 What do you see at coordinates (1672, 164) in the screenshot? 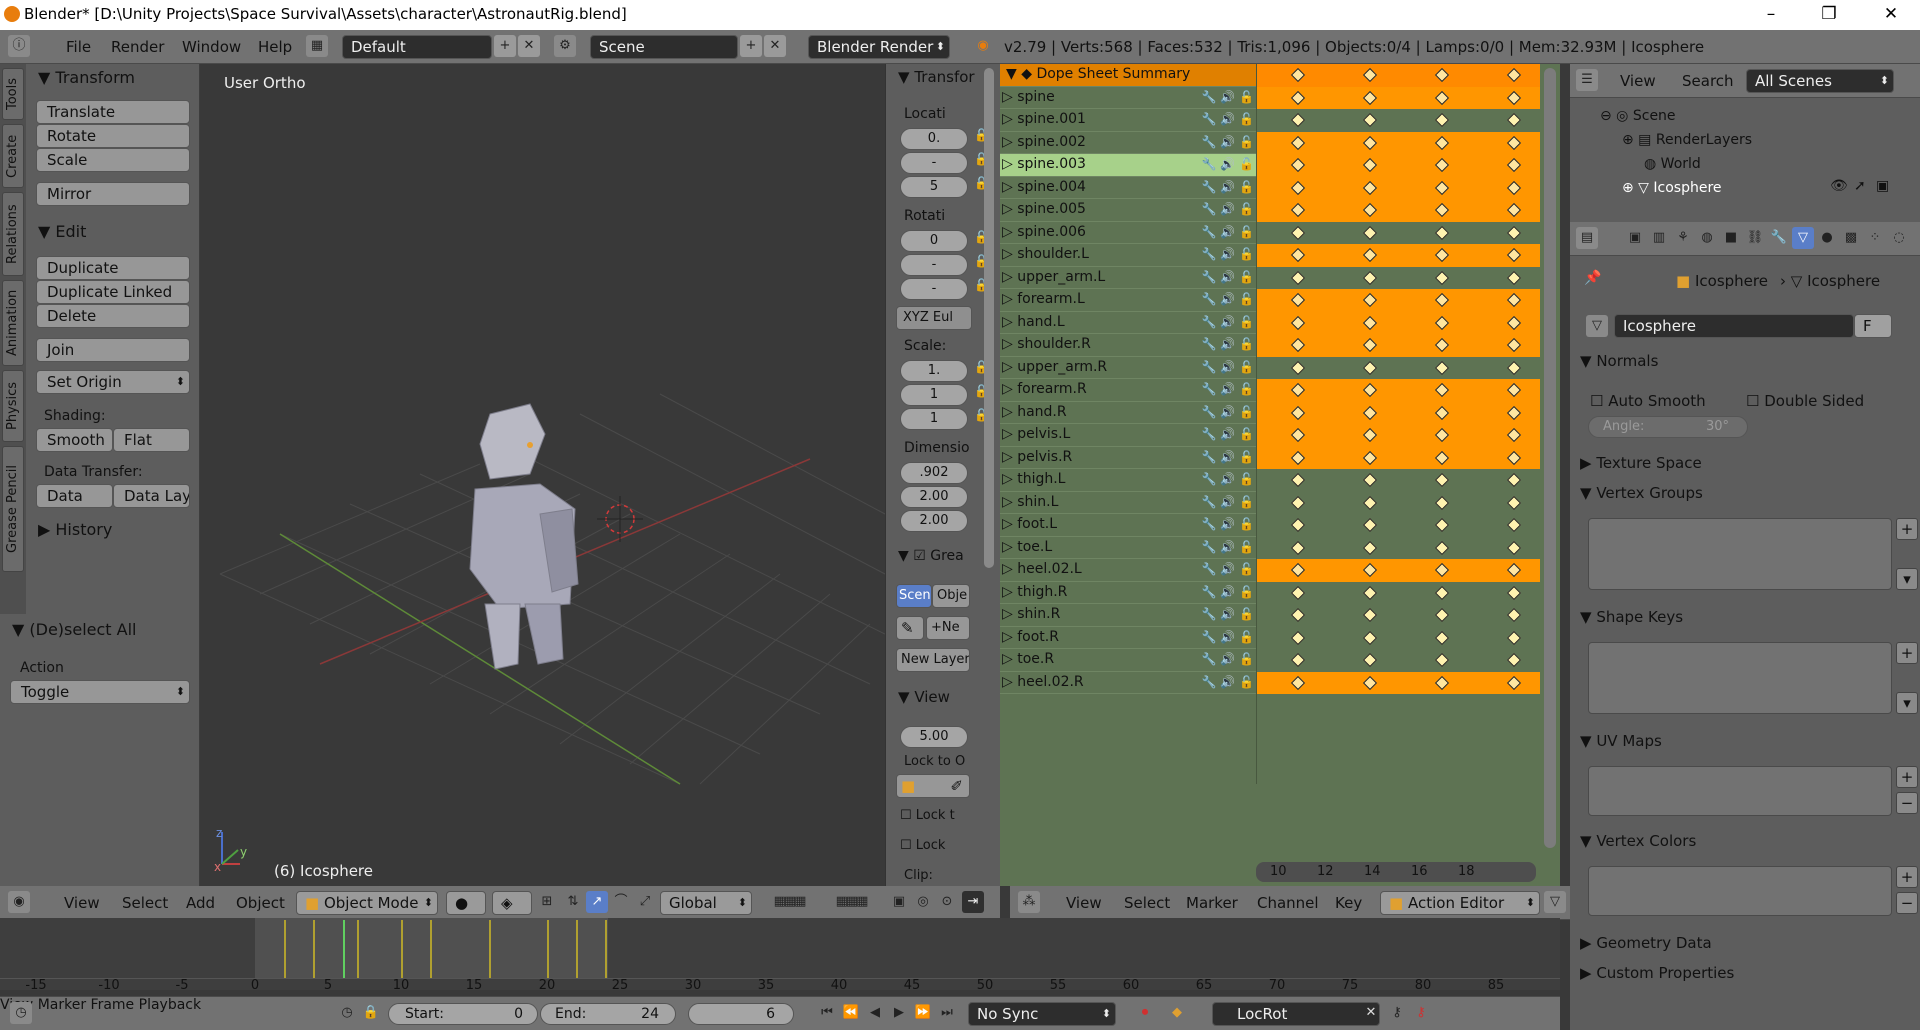
I see `outliner-item-world: ◍ World` at bounding box center [1672, 164].